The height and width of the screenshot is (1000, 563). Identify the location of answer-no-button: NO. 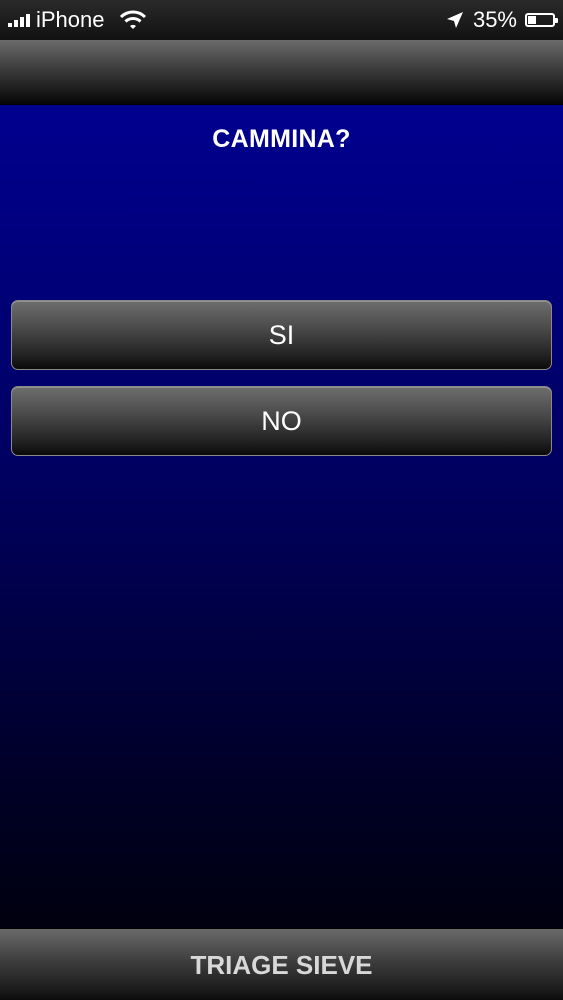
(281, 421).